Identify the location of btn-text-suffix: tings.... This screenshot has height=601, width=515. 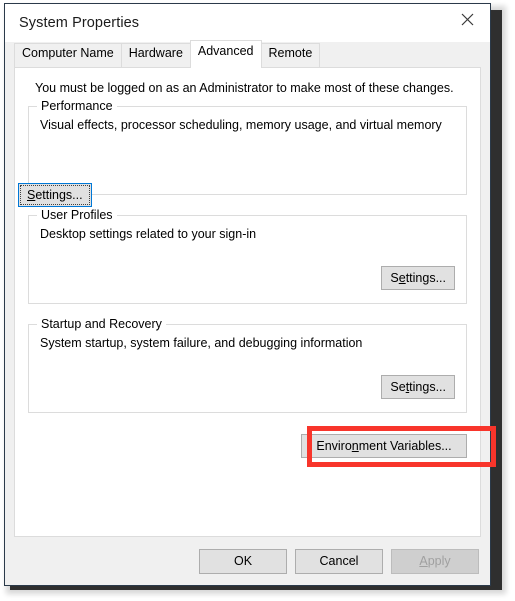
(427, 387).